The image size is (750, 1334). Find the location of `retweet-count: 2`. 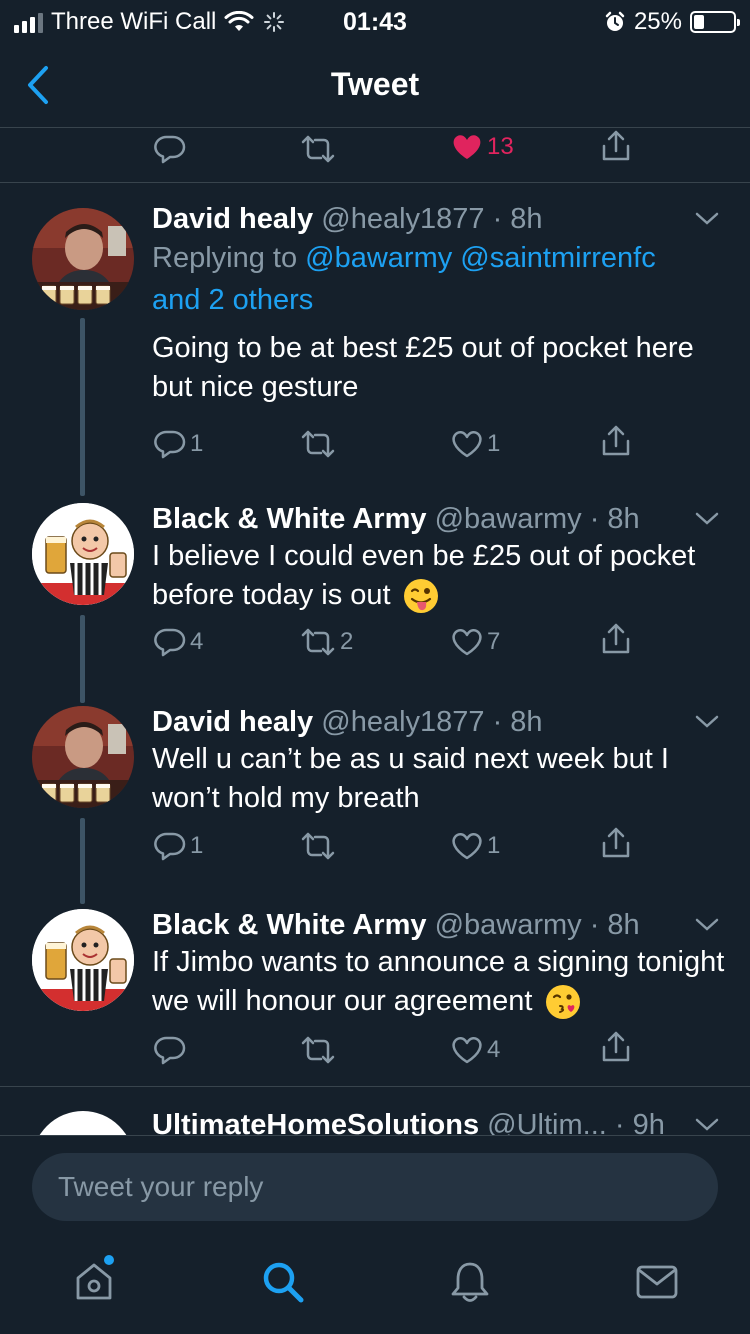

retweet-count: 2 is located at coordinates (347, 641).